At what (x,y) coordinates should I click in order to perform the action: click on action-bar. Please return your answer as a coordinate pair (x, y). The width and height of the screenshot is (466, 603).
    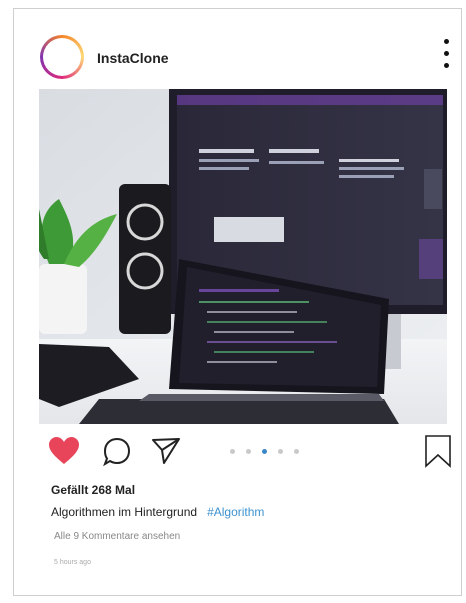
    Looking at the image, I should click on (237, 454).